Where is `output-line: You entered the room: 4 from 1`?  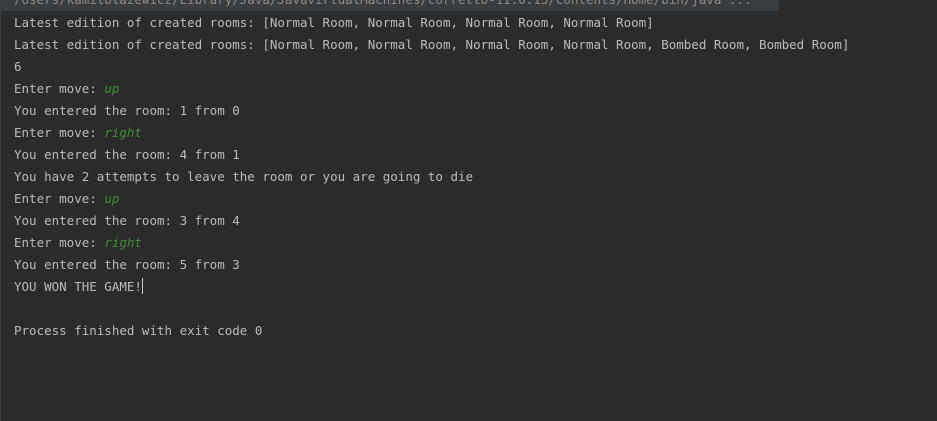
output-line: You entered the room: 4 from 1 is located at coordinates (127, 154).